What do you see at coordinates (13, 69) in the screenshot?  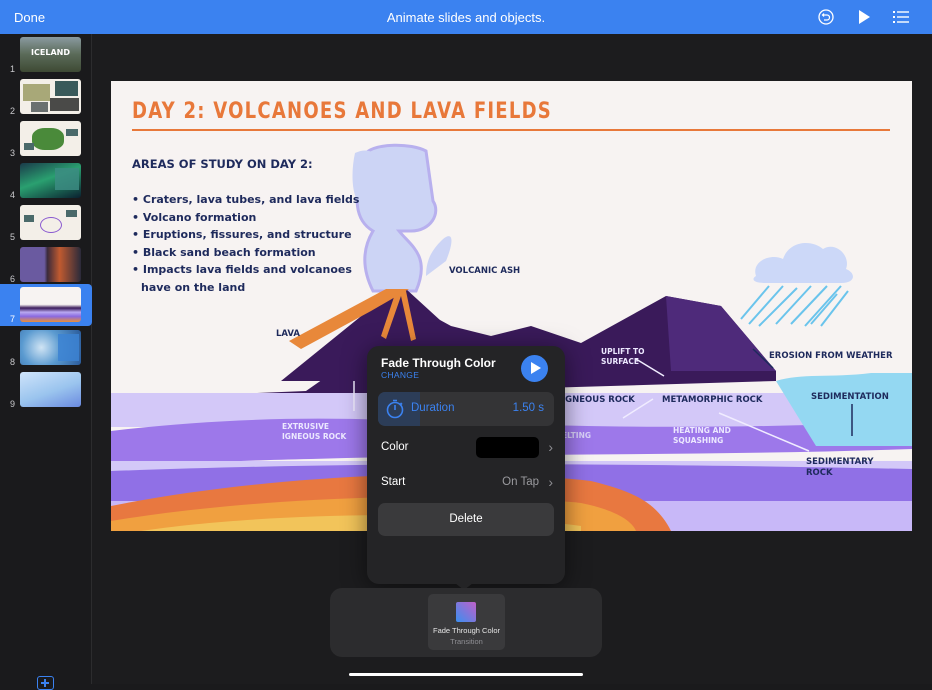 I see `slide-number: 1` at bounding box center [13, 69].